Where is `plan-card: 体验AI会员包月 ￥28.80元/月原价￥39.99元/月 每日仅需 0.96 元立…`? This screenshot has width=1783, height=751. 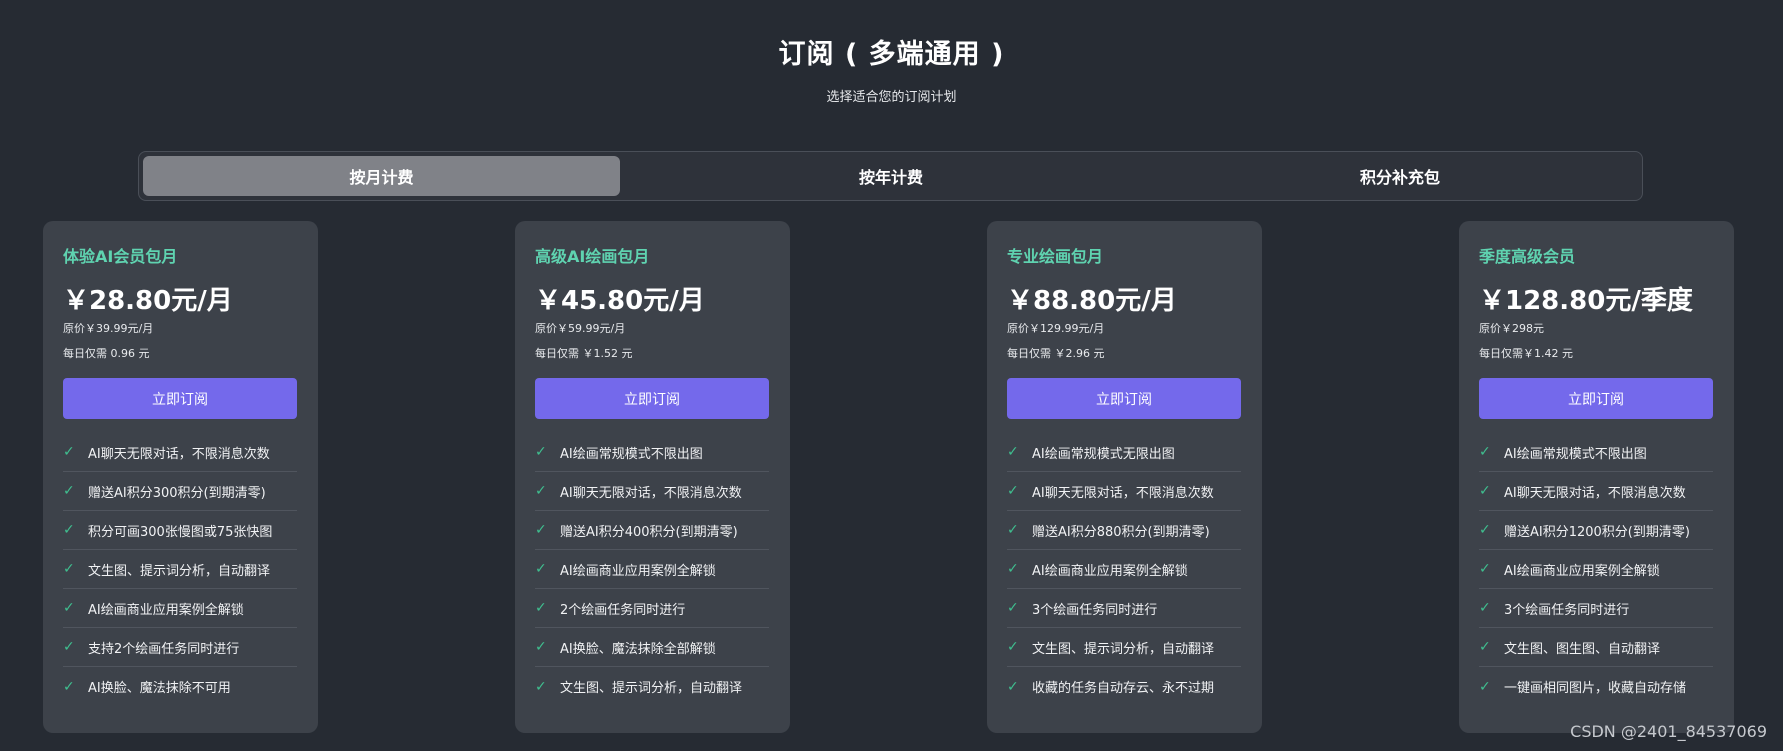
plan-card: 体验AI会员包月 ￥28.80元/月原价￥39.99元/月 每日仅需 0.96 元立… is located at coordinates (180, 477).